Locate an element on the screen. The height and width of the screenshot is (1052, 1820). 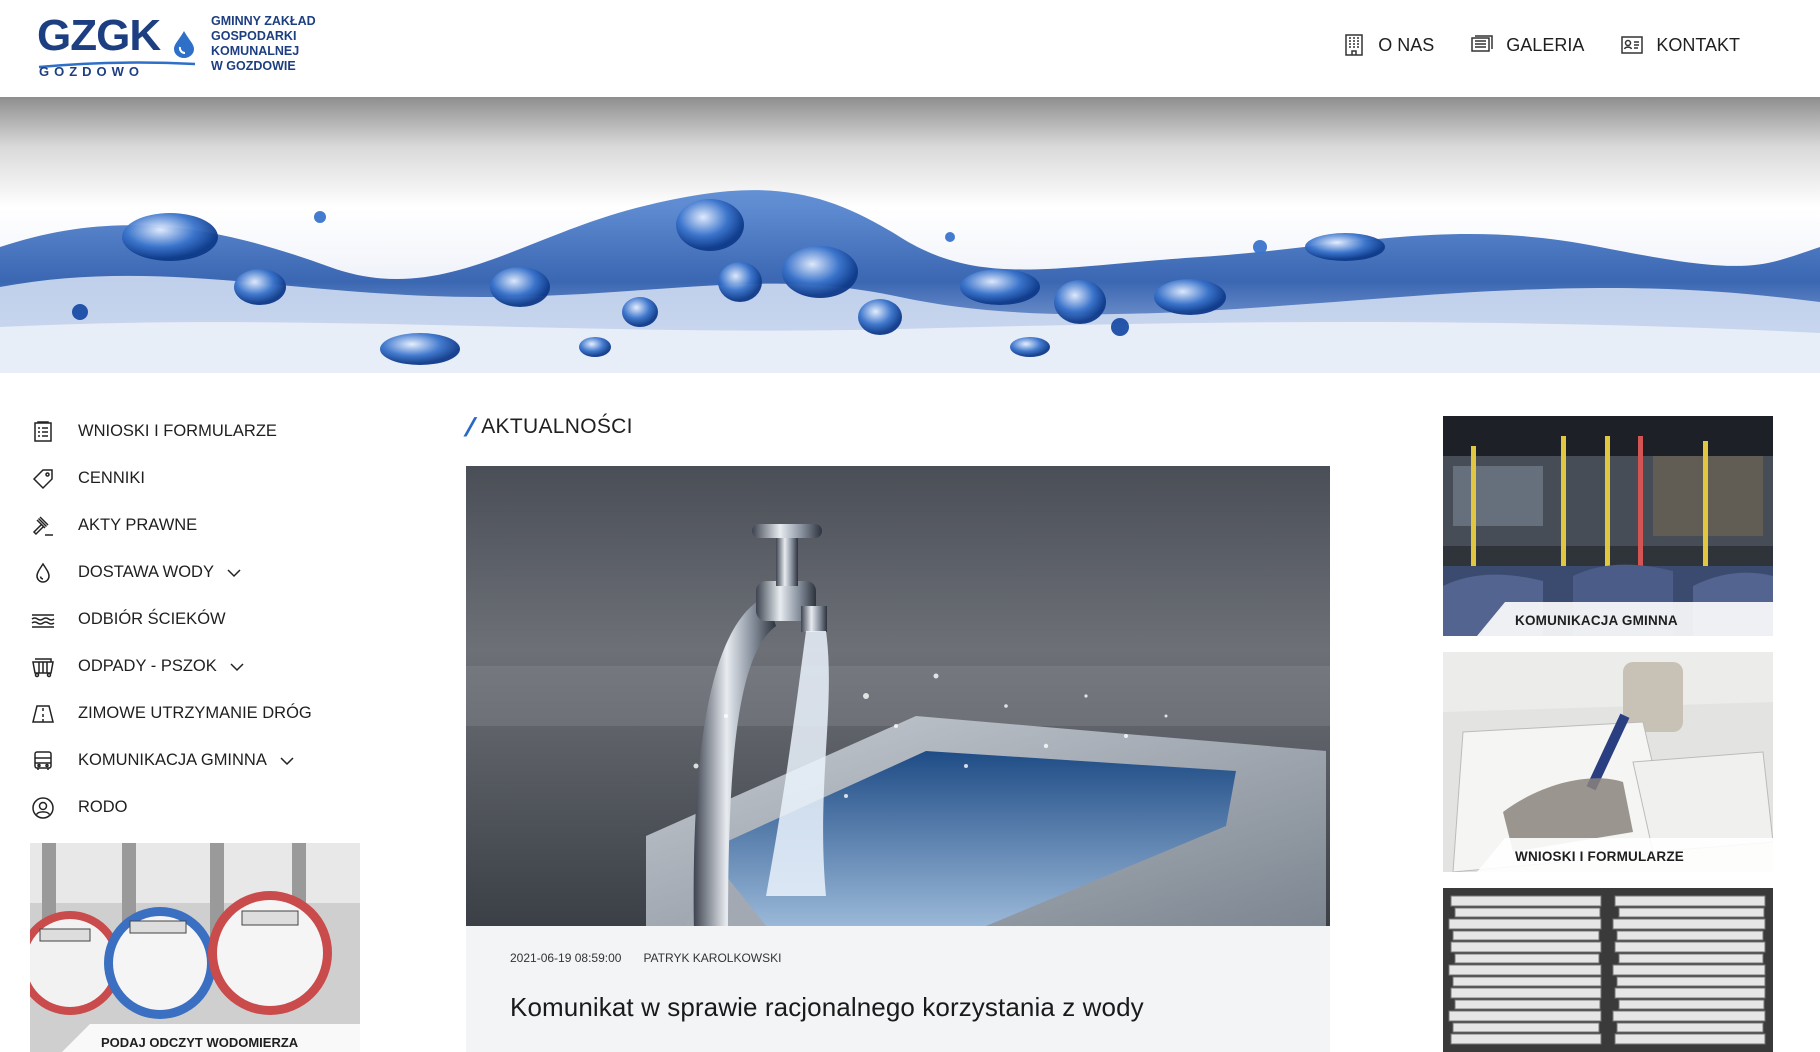
logo-subtitle: GOZDOWO is located at coordinates (92, 71).